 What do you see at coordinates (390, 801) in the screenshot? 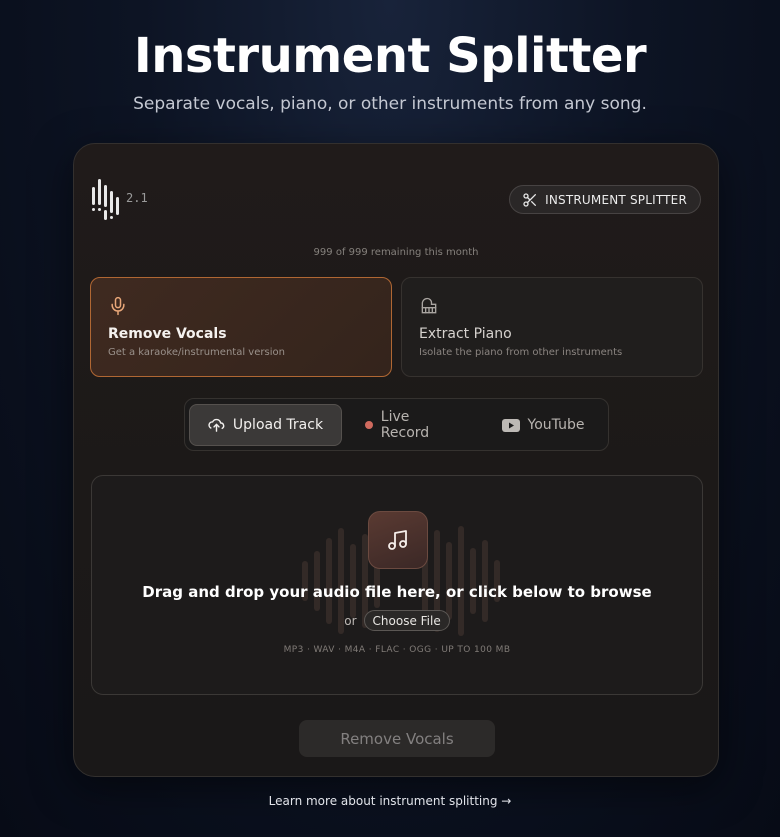
I see `learn-more-link: Learn more about instrument splitting →` at bounding box center [390, 801].